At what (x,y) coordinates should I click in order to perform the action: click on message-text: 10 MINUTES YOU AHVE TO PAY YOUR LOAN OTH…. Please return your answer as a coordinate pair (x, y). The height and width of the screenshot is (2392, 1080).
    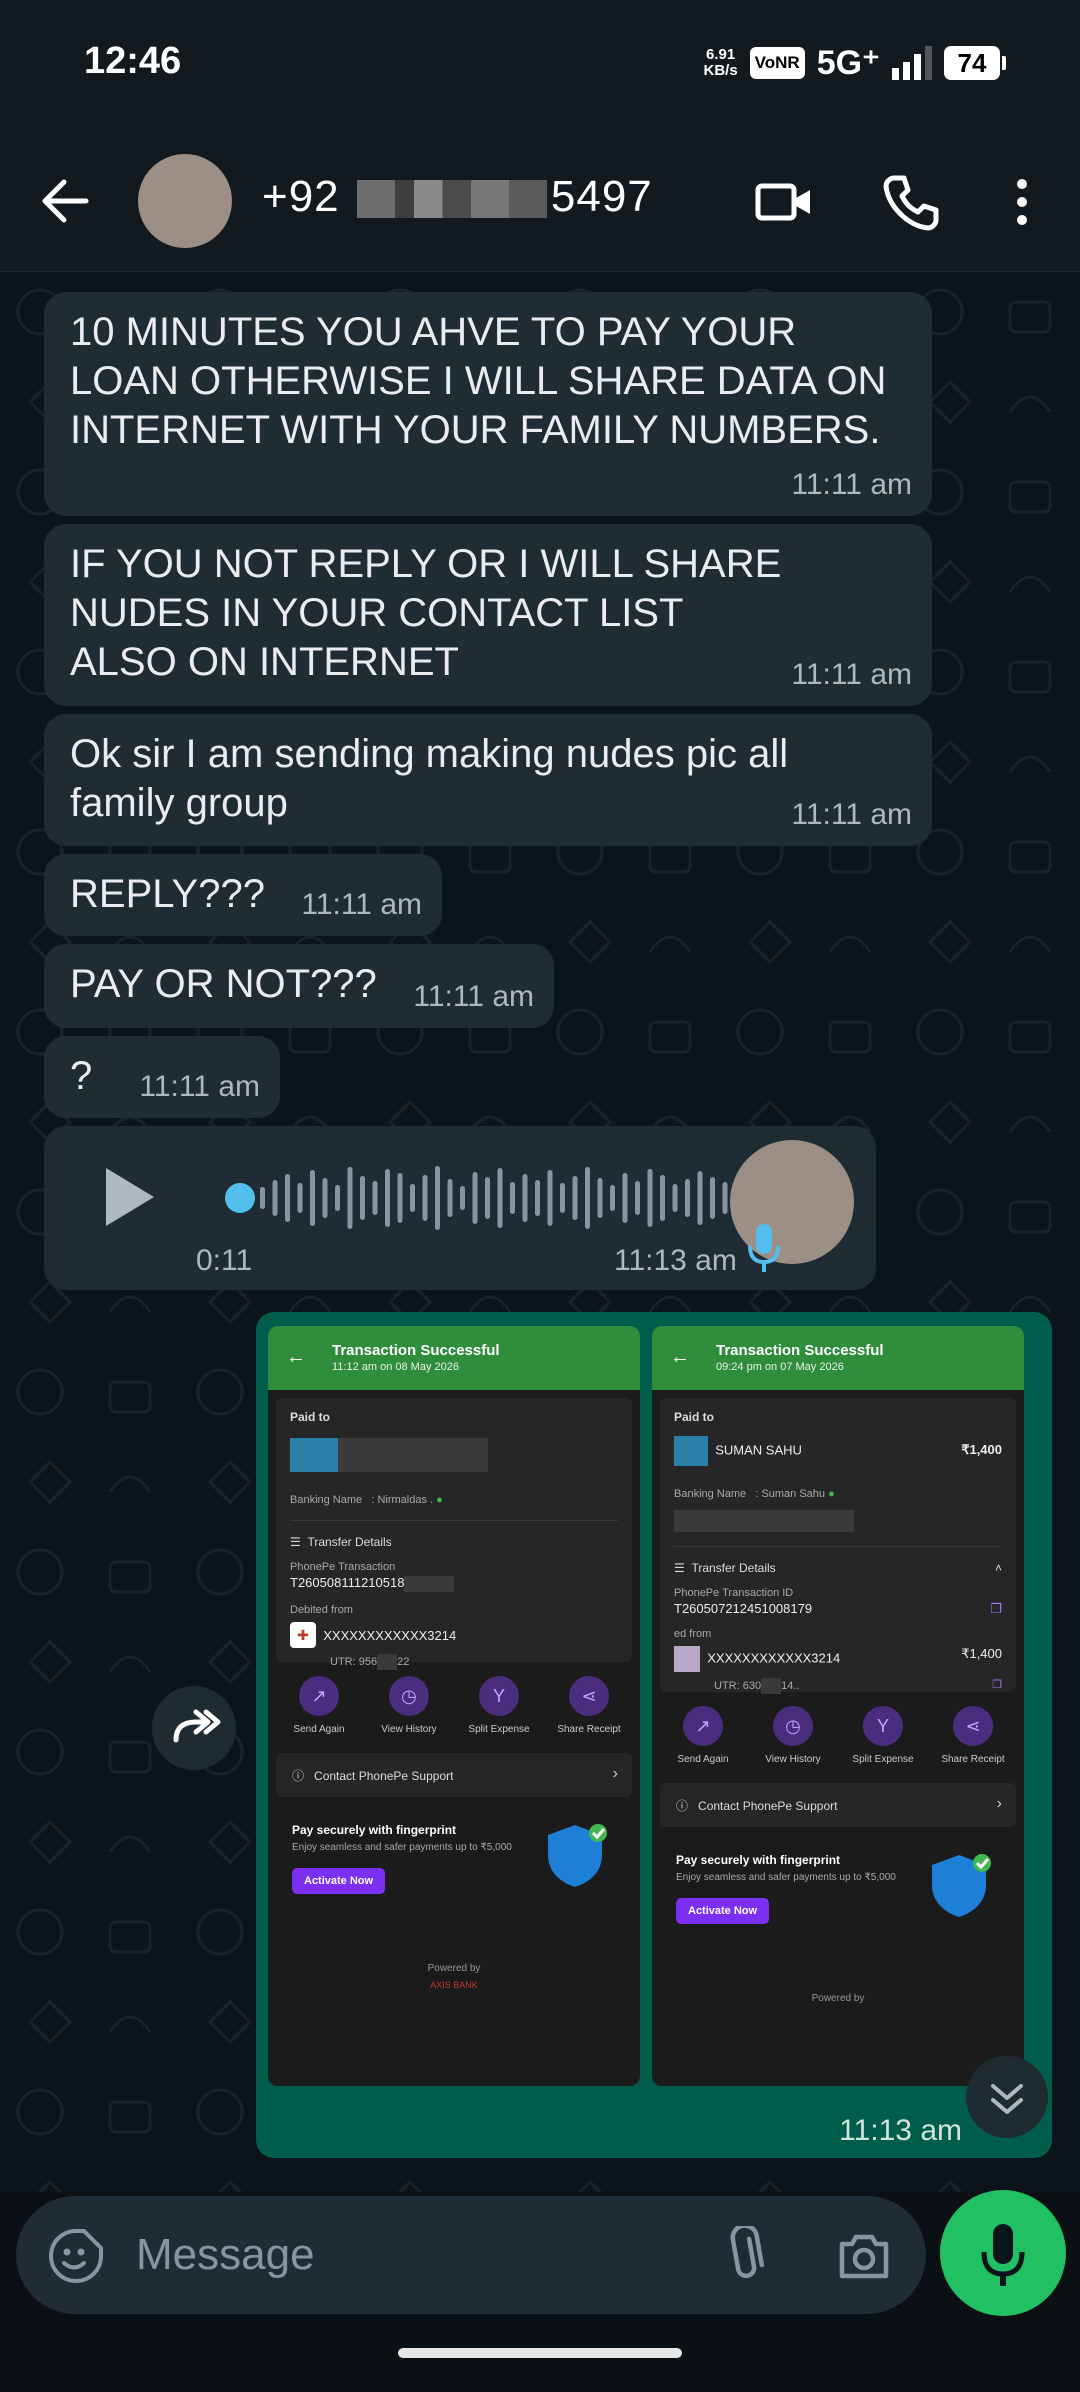
    Looking at the image, I should click on (478, 381).